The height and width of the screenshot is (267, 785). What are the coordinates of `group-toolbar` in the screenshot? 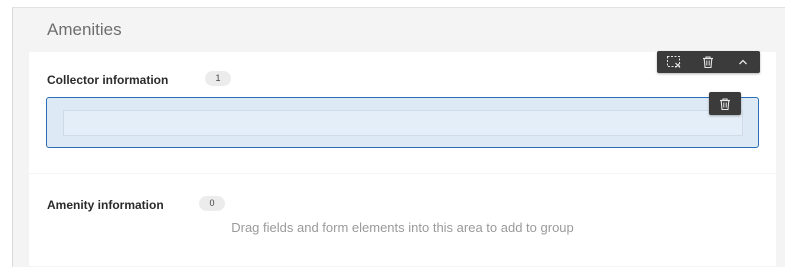 It's located at (708, 62).